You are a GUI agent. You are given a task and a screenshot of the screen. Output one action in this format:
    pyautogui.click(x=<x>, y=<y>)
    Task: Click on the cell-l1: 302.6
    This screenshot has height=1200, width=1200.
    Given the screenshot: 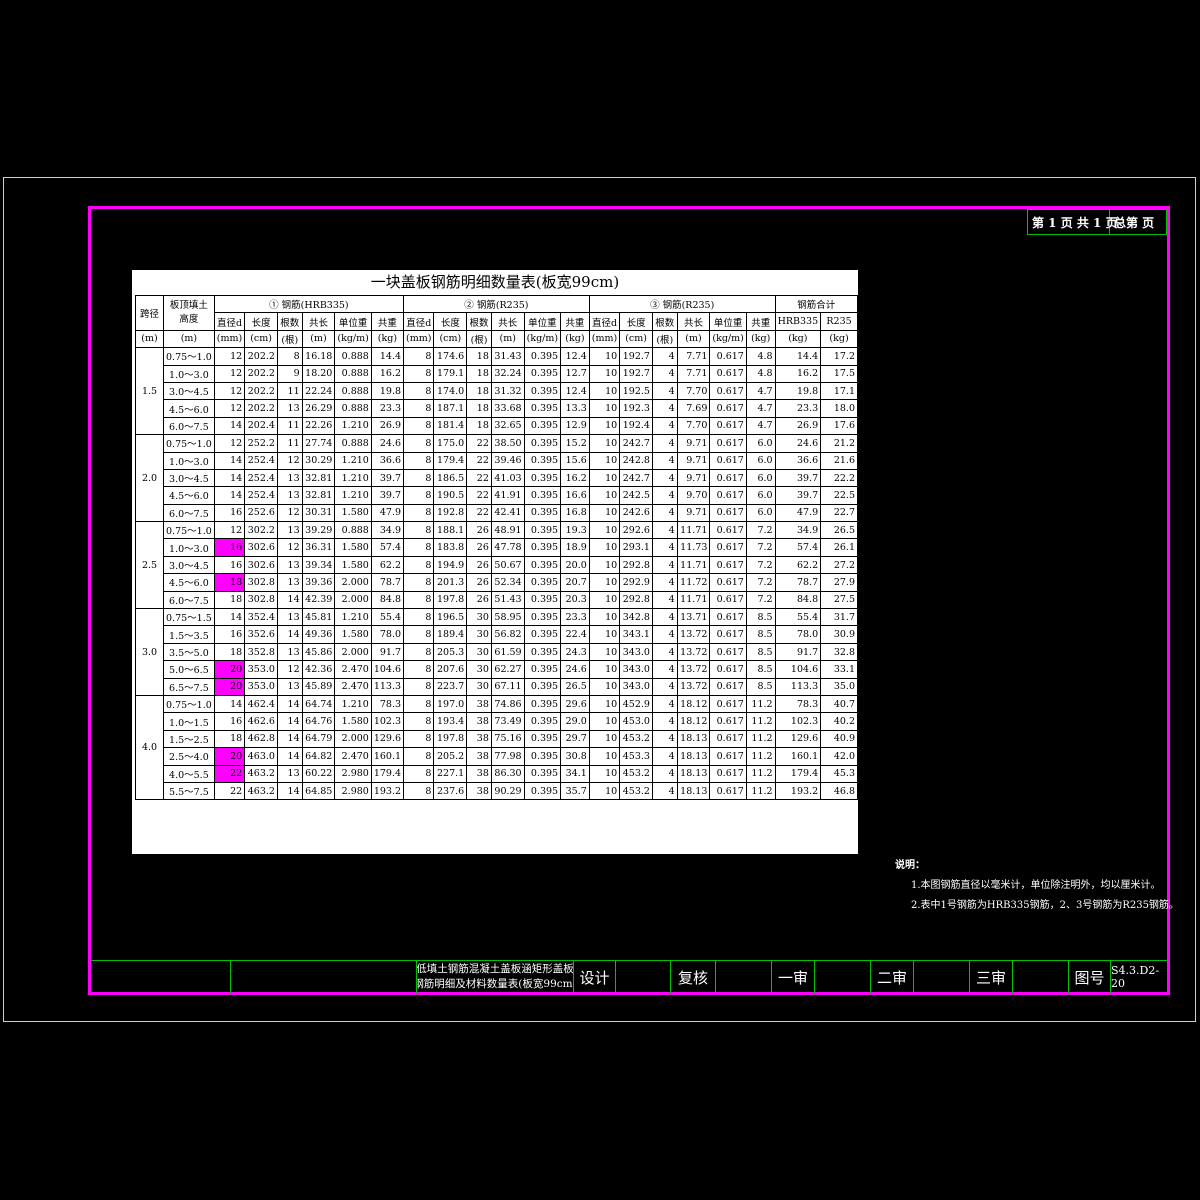 What is the action you would take?
    pyautogui.click(x=261, y=565)
    